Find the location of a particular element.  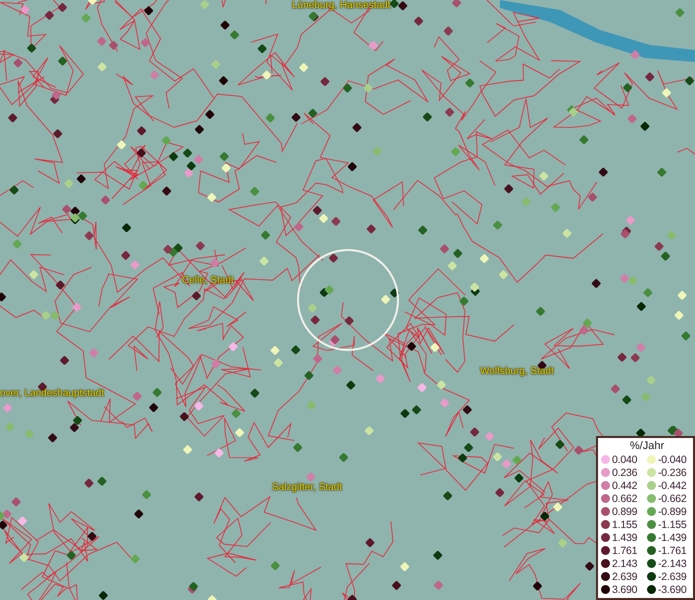

legend-label: -3.690 is located at coordinates (672, 590).